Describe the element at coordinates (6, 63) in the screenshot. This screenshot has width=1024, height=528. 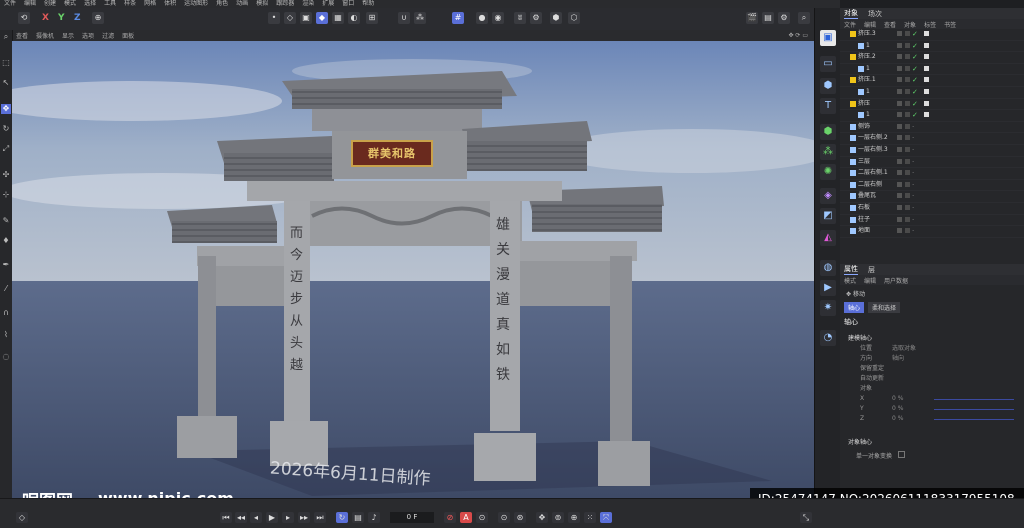
I see `select-tool-icon: ⬚` at that location.